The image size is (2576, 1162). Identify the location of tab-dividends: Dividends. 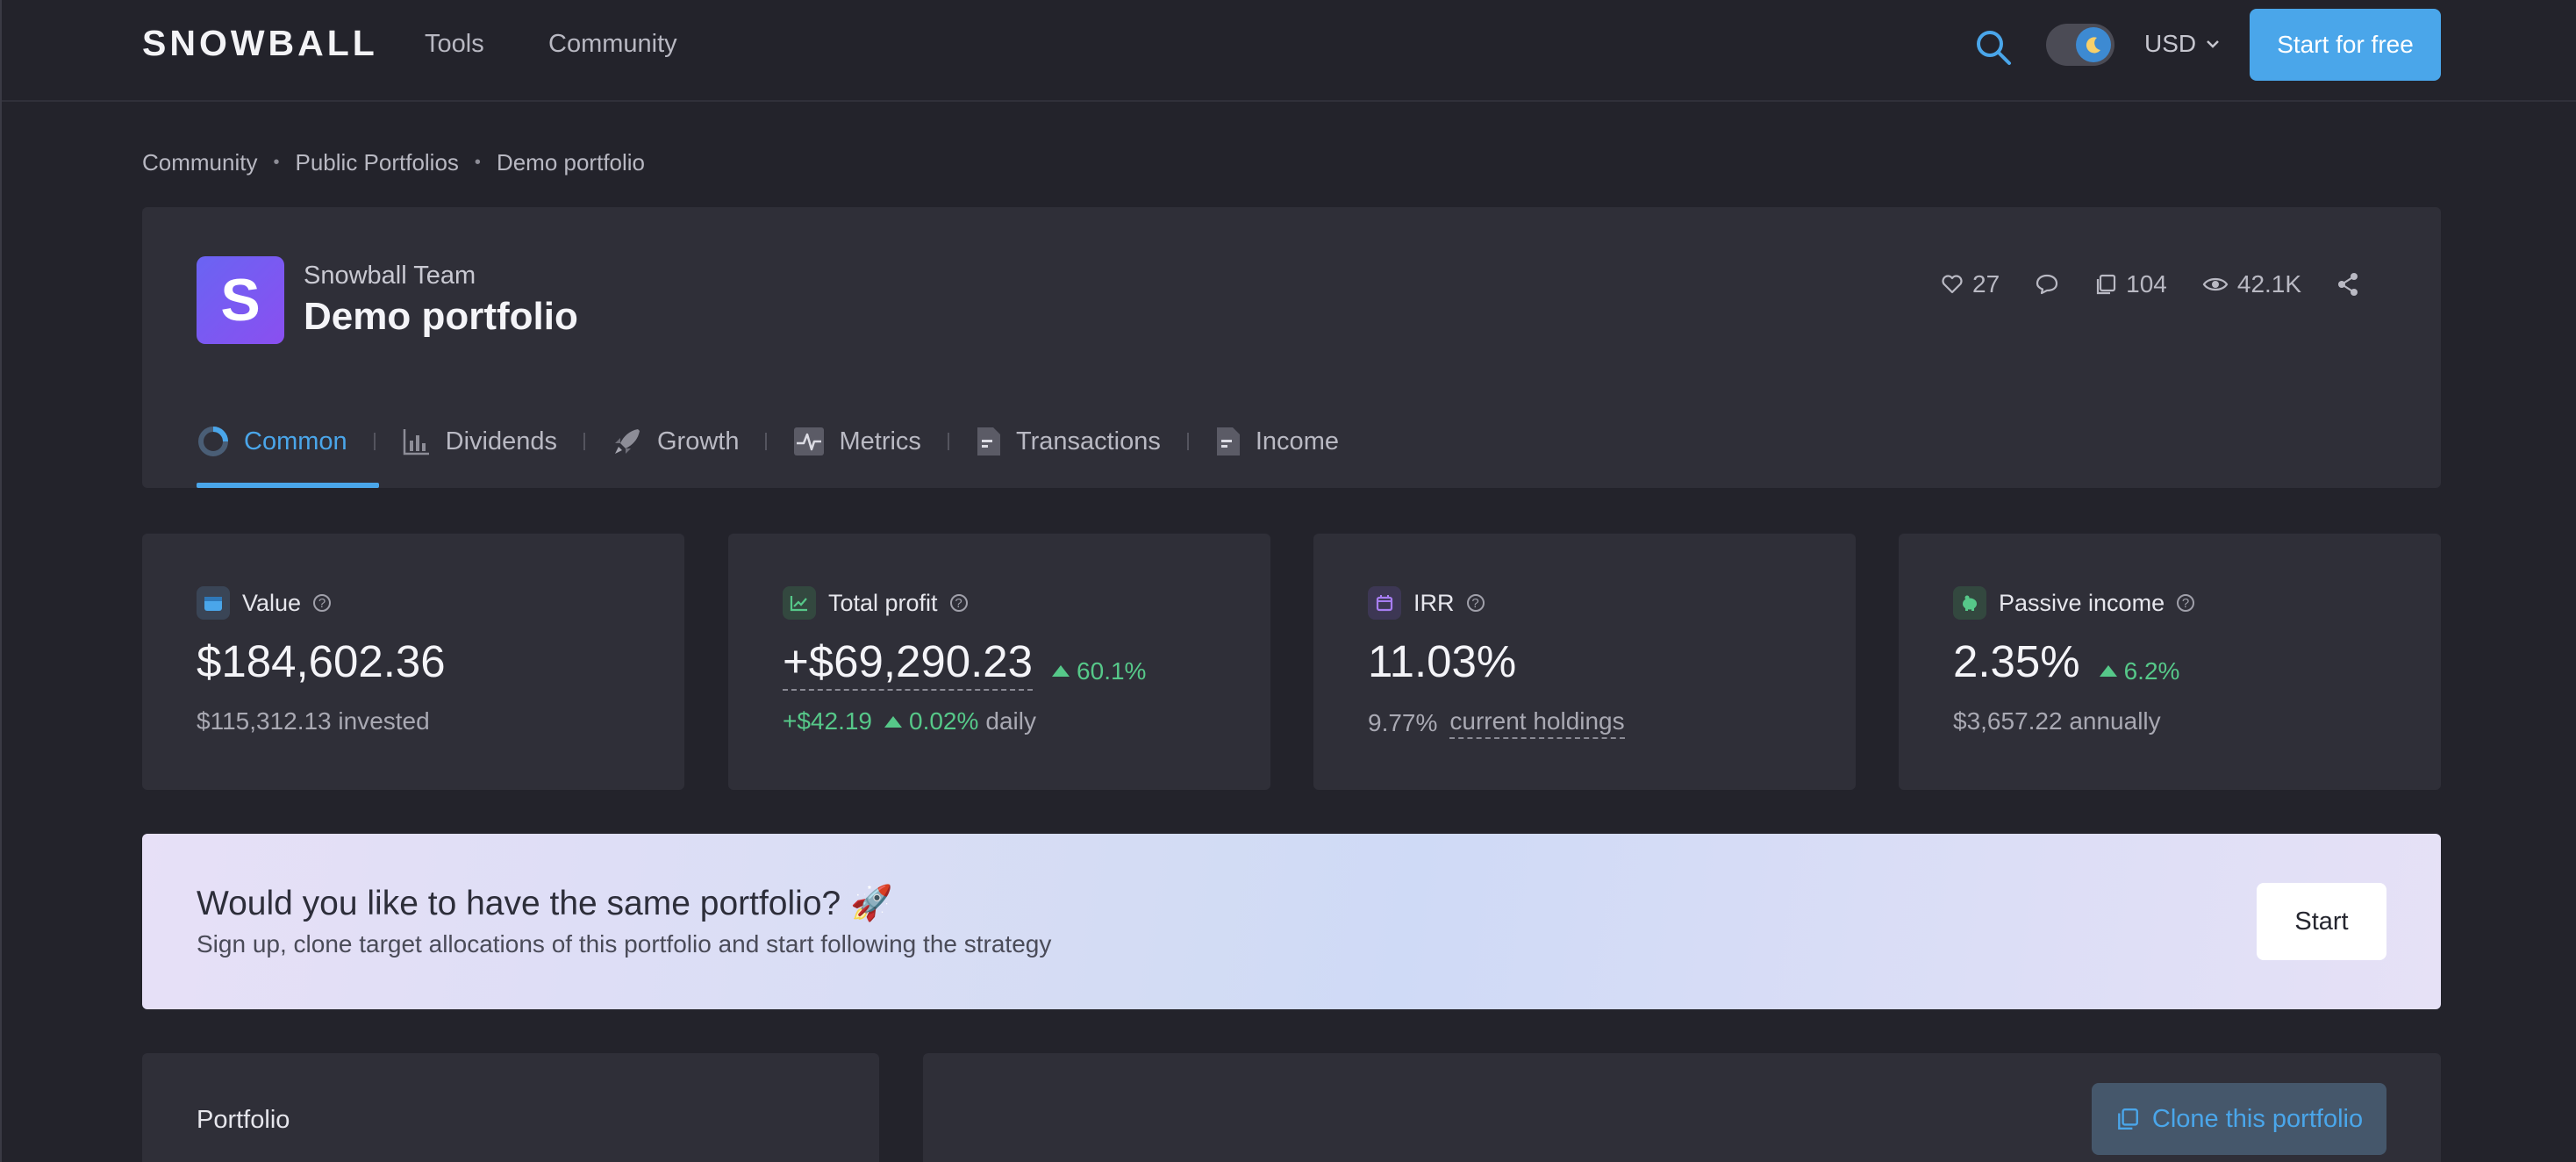
(479, 436).